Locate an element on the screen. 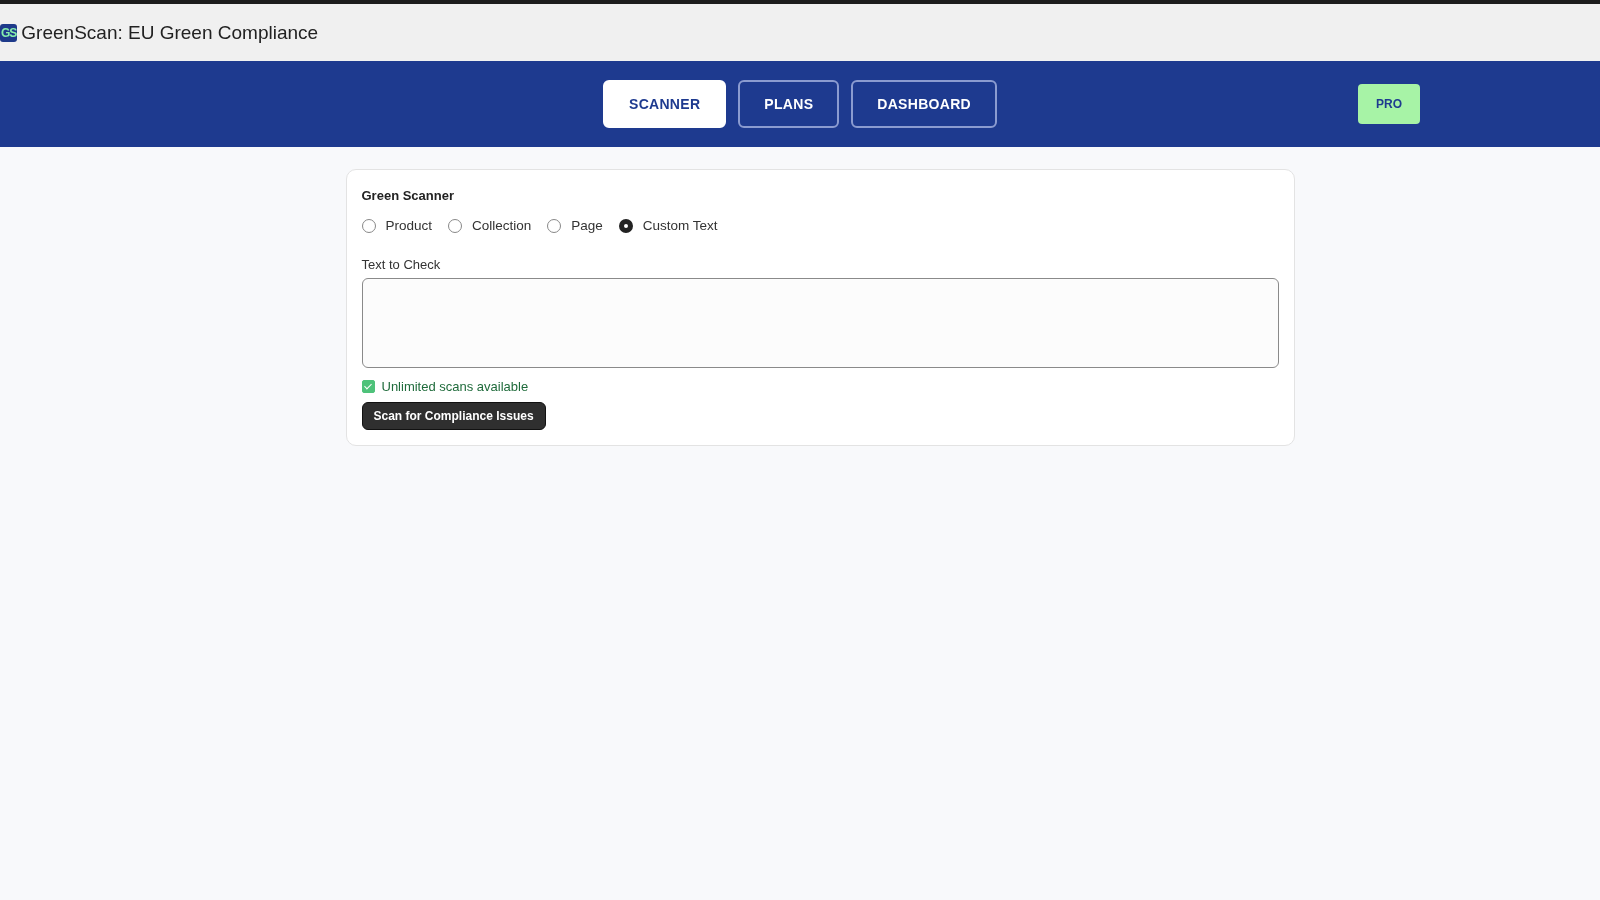  text-input-field is located at coordinates (820, 323).